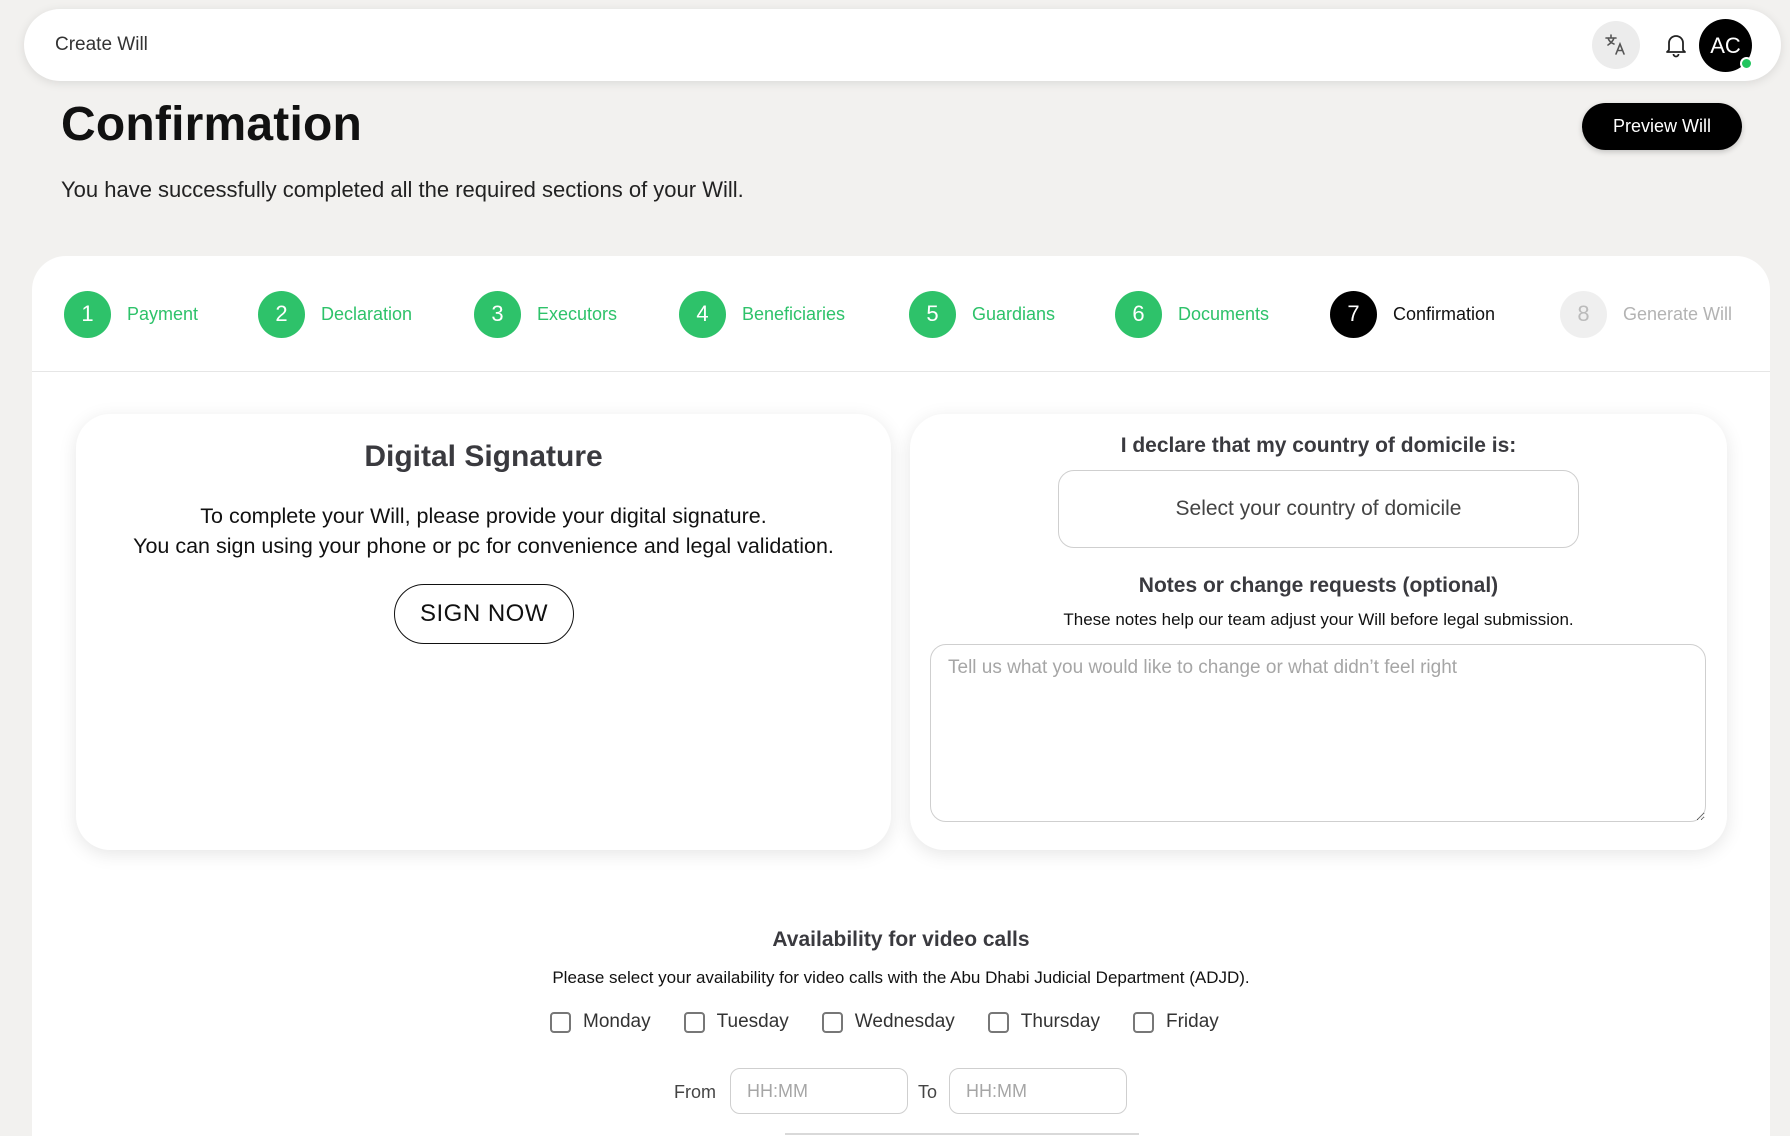  Describe the element at coordinates (617, 1021) in the screenshot. I see `day-label: Monday` at that location.